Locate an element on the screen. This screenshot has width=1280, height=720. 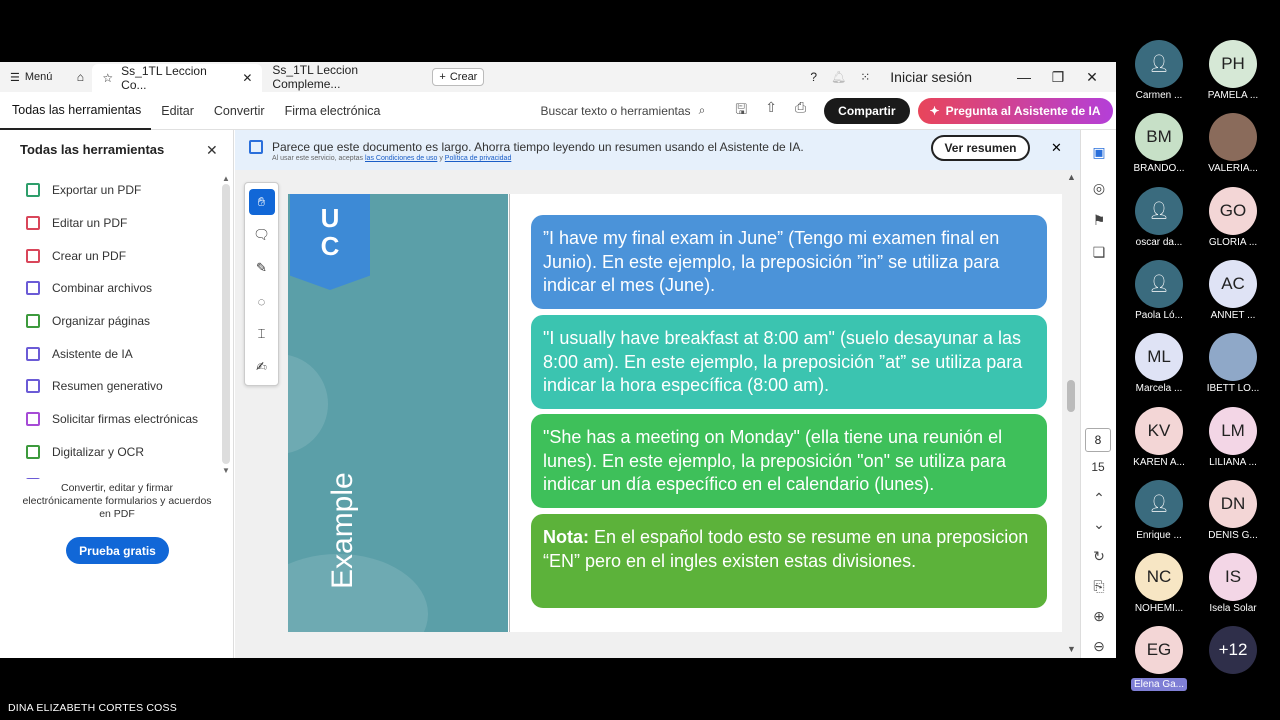
sidebar-tool-item: Crear un PDF is located at coordinates (109, 255).